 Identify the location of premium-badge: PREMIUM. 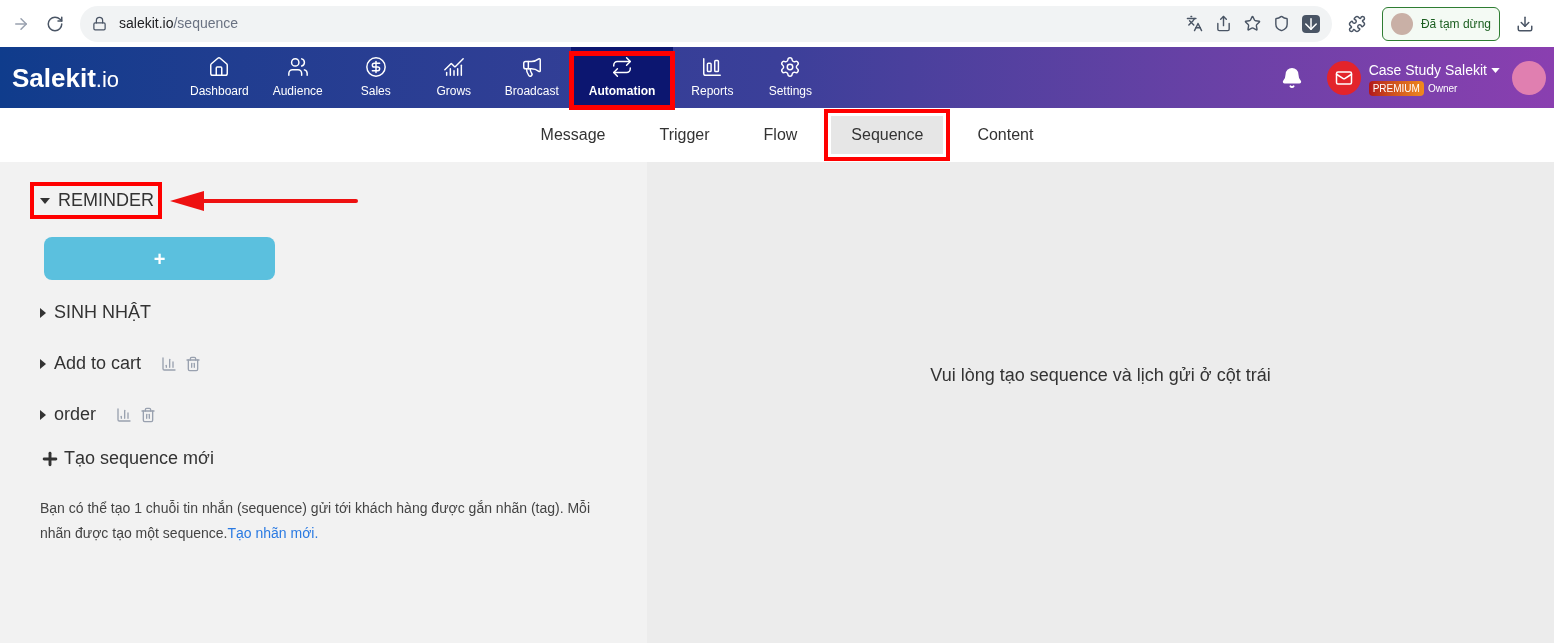
(1396, 88).